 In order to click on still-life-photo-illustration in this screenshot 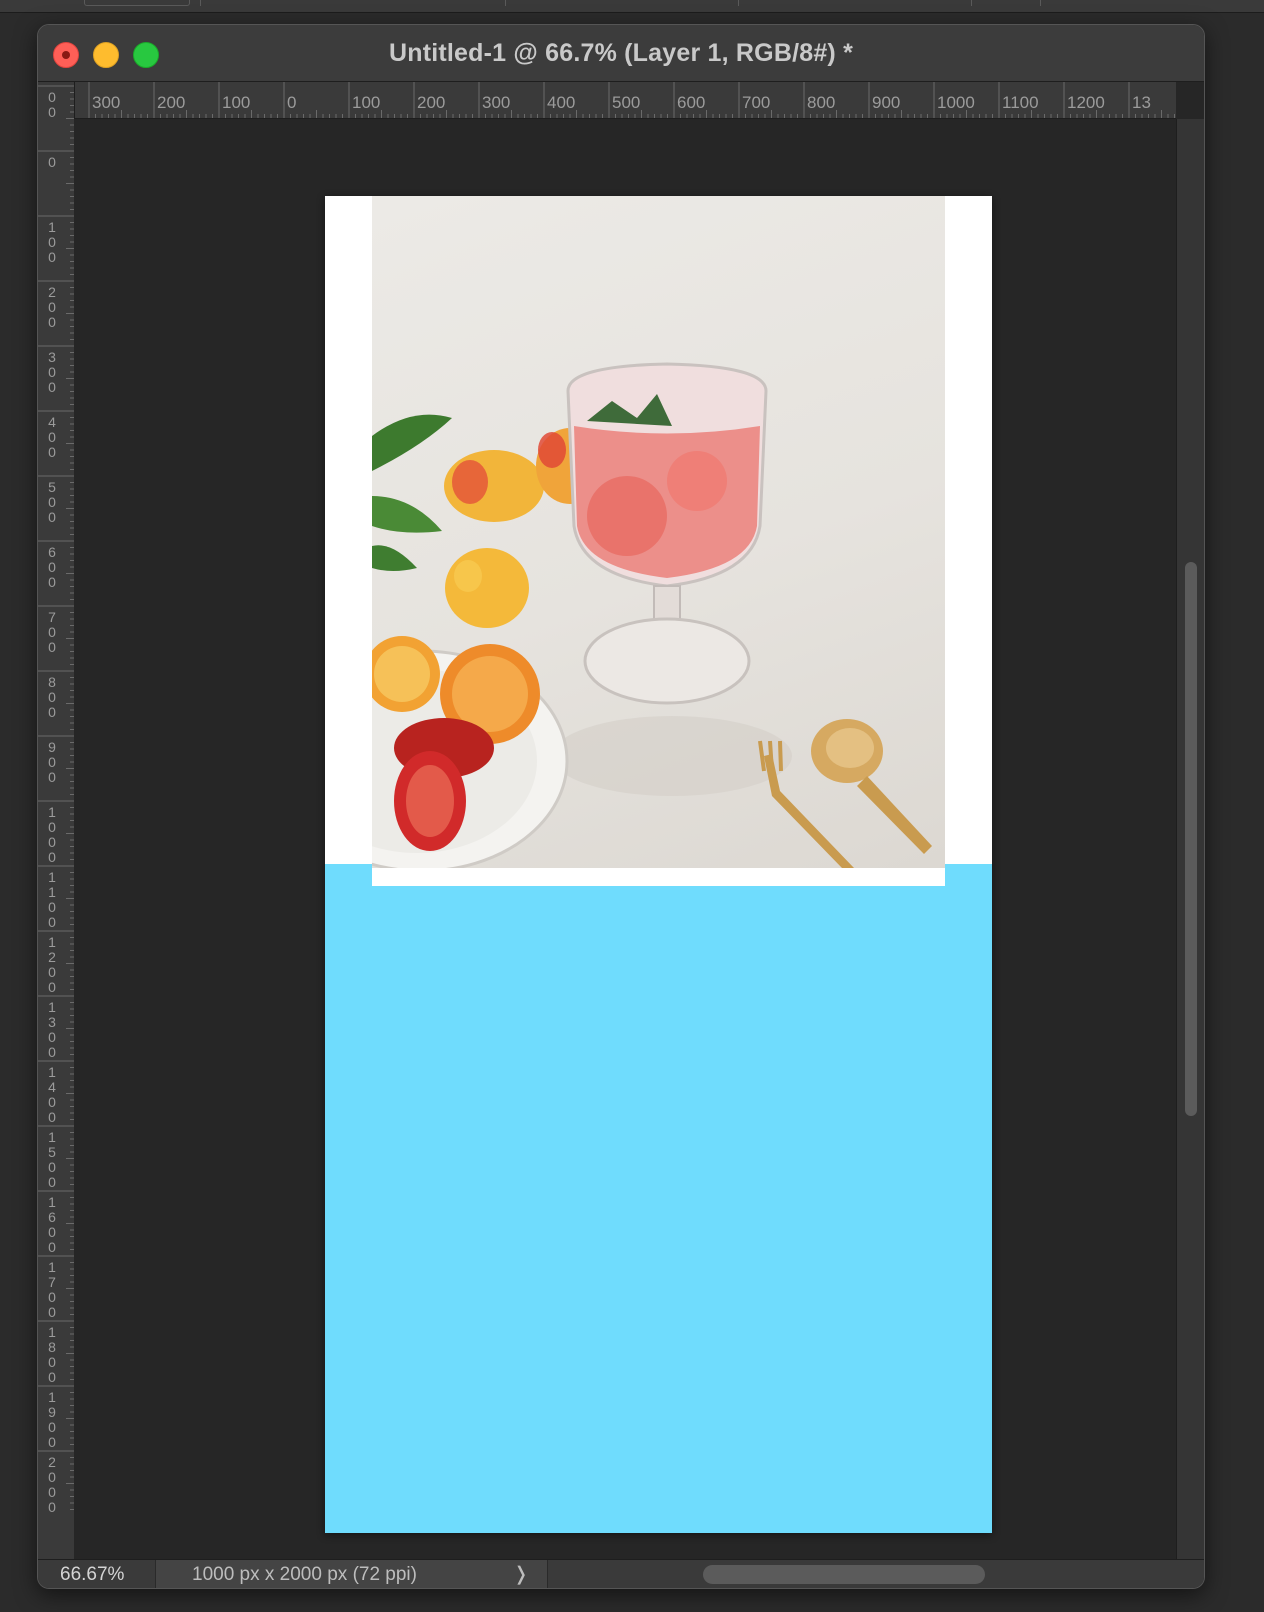, I will do `click(652, 615)`.